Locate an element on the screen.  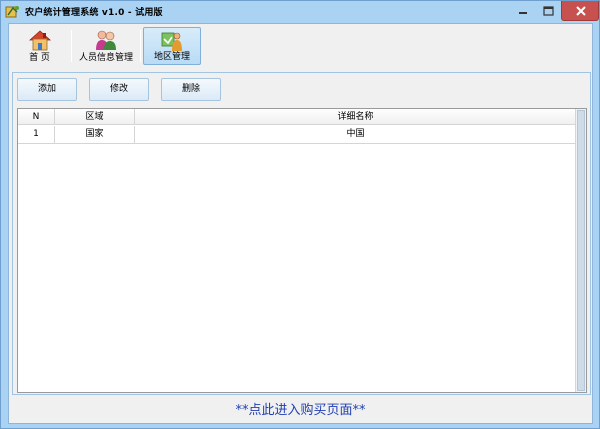
cell-n: 1 is located at coordinates (36, 134).